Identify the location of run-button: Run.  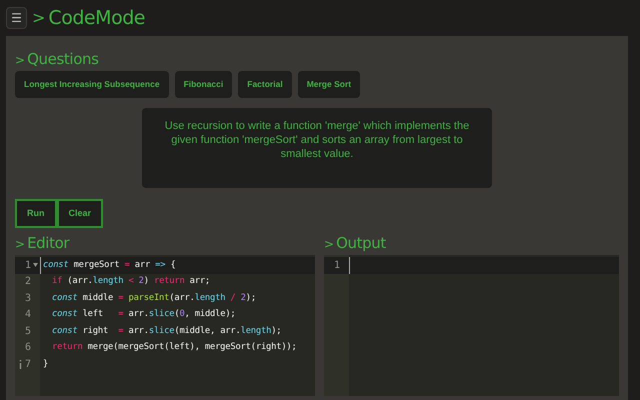
(35, 213).